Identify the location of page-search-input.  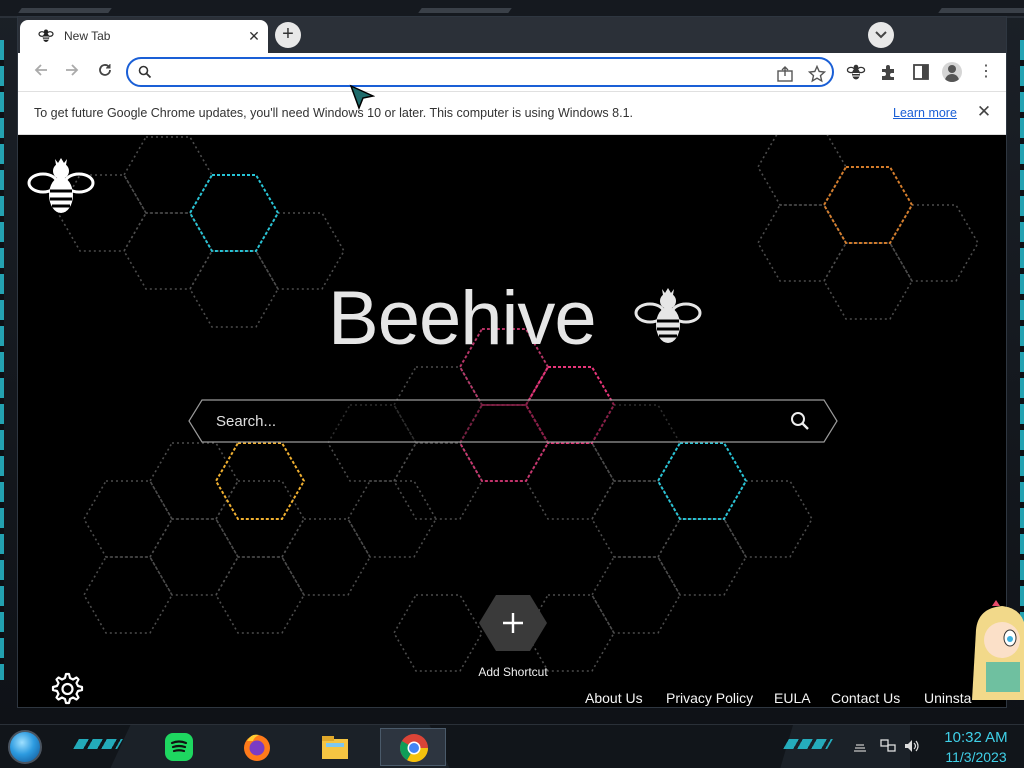
(486, 421).